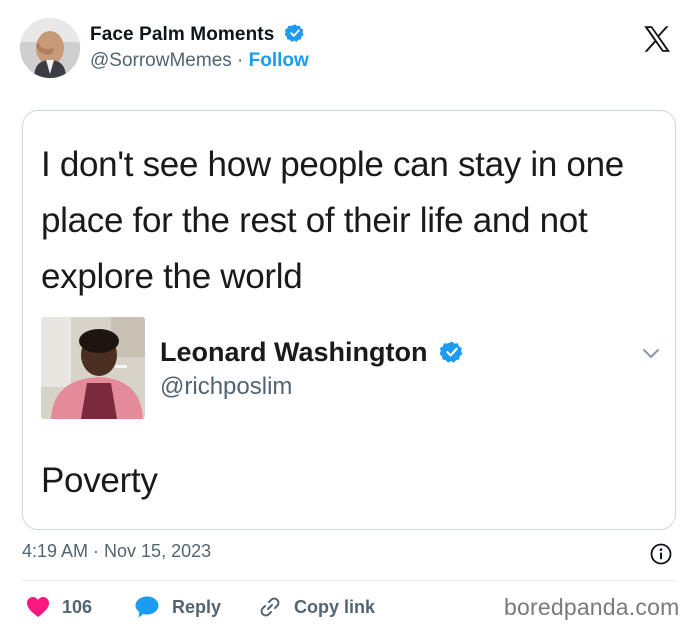 The width and height of the screenshot is (700, 633). I want to click on x-logo-icon, so click(657, 39).